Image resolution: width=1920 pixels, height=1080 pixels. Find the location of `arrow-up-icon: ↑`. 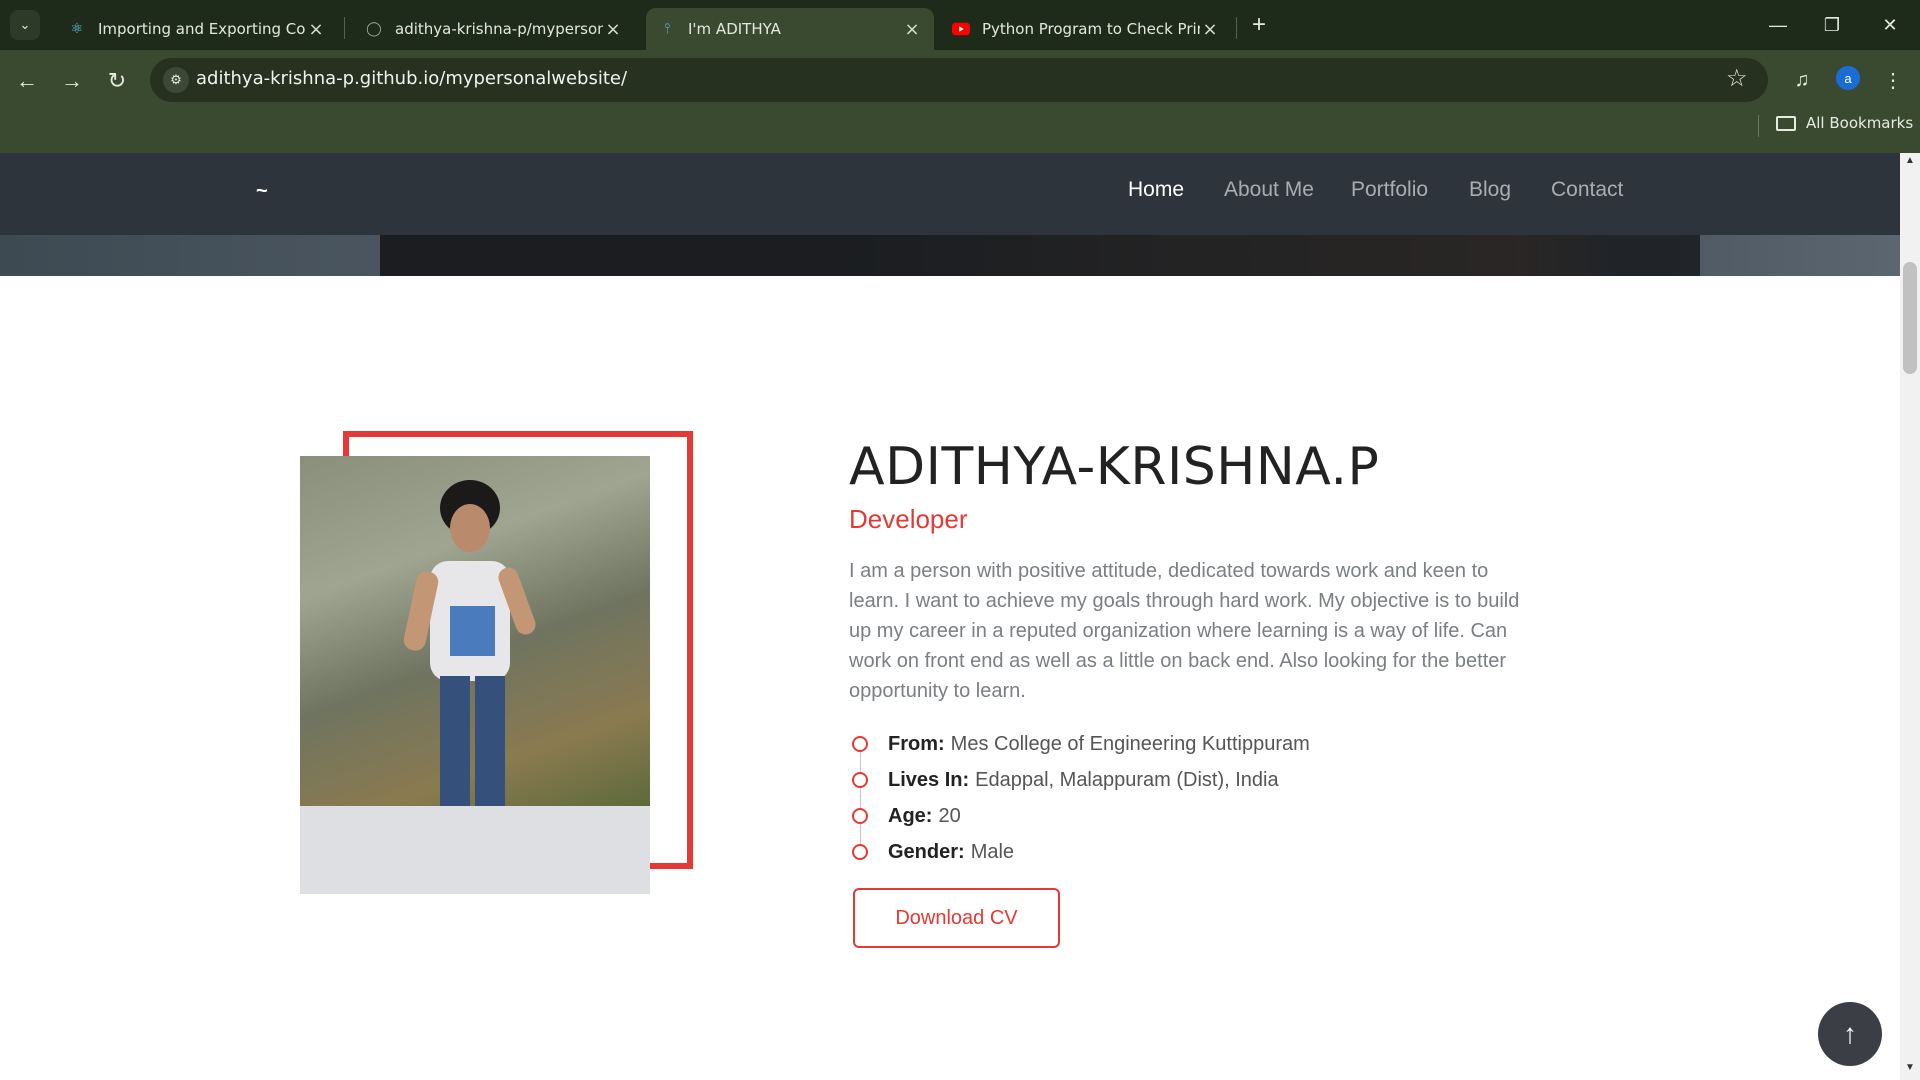

arrow-up-icon: ↑ is located at coordinates (1850, 1033).